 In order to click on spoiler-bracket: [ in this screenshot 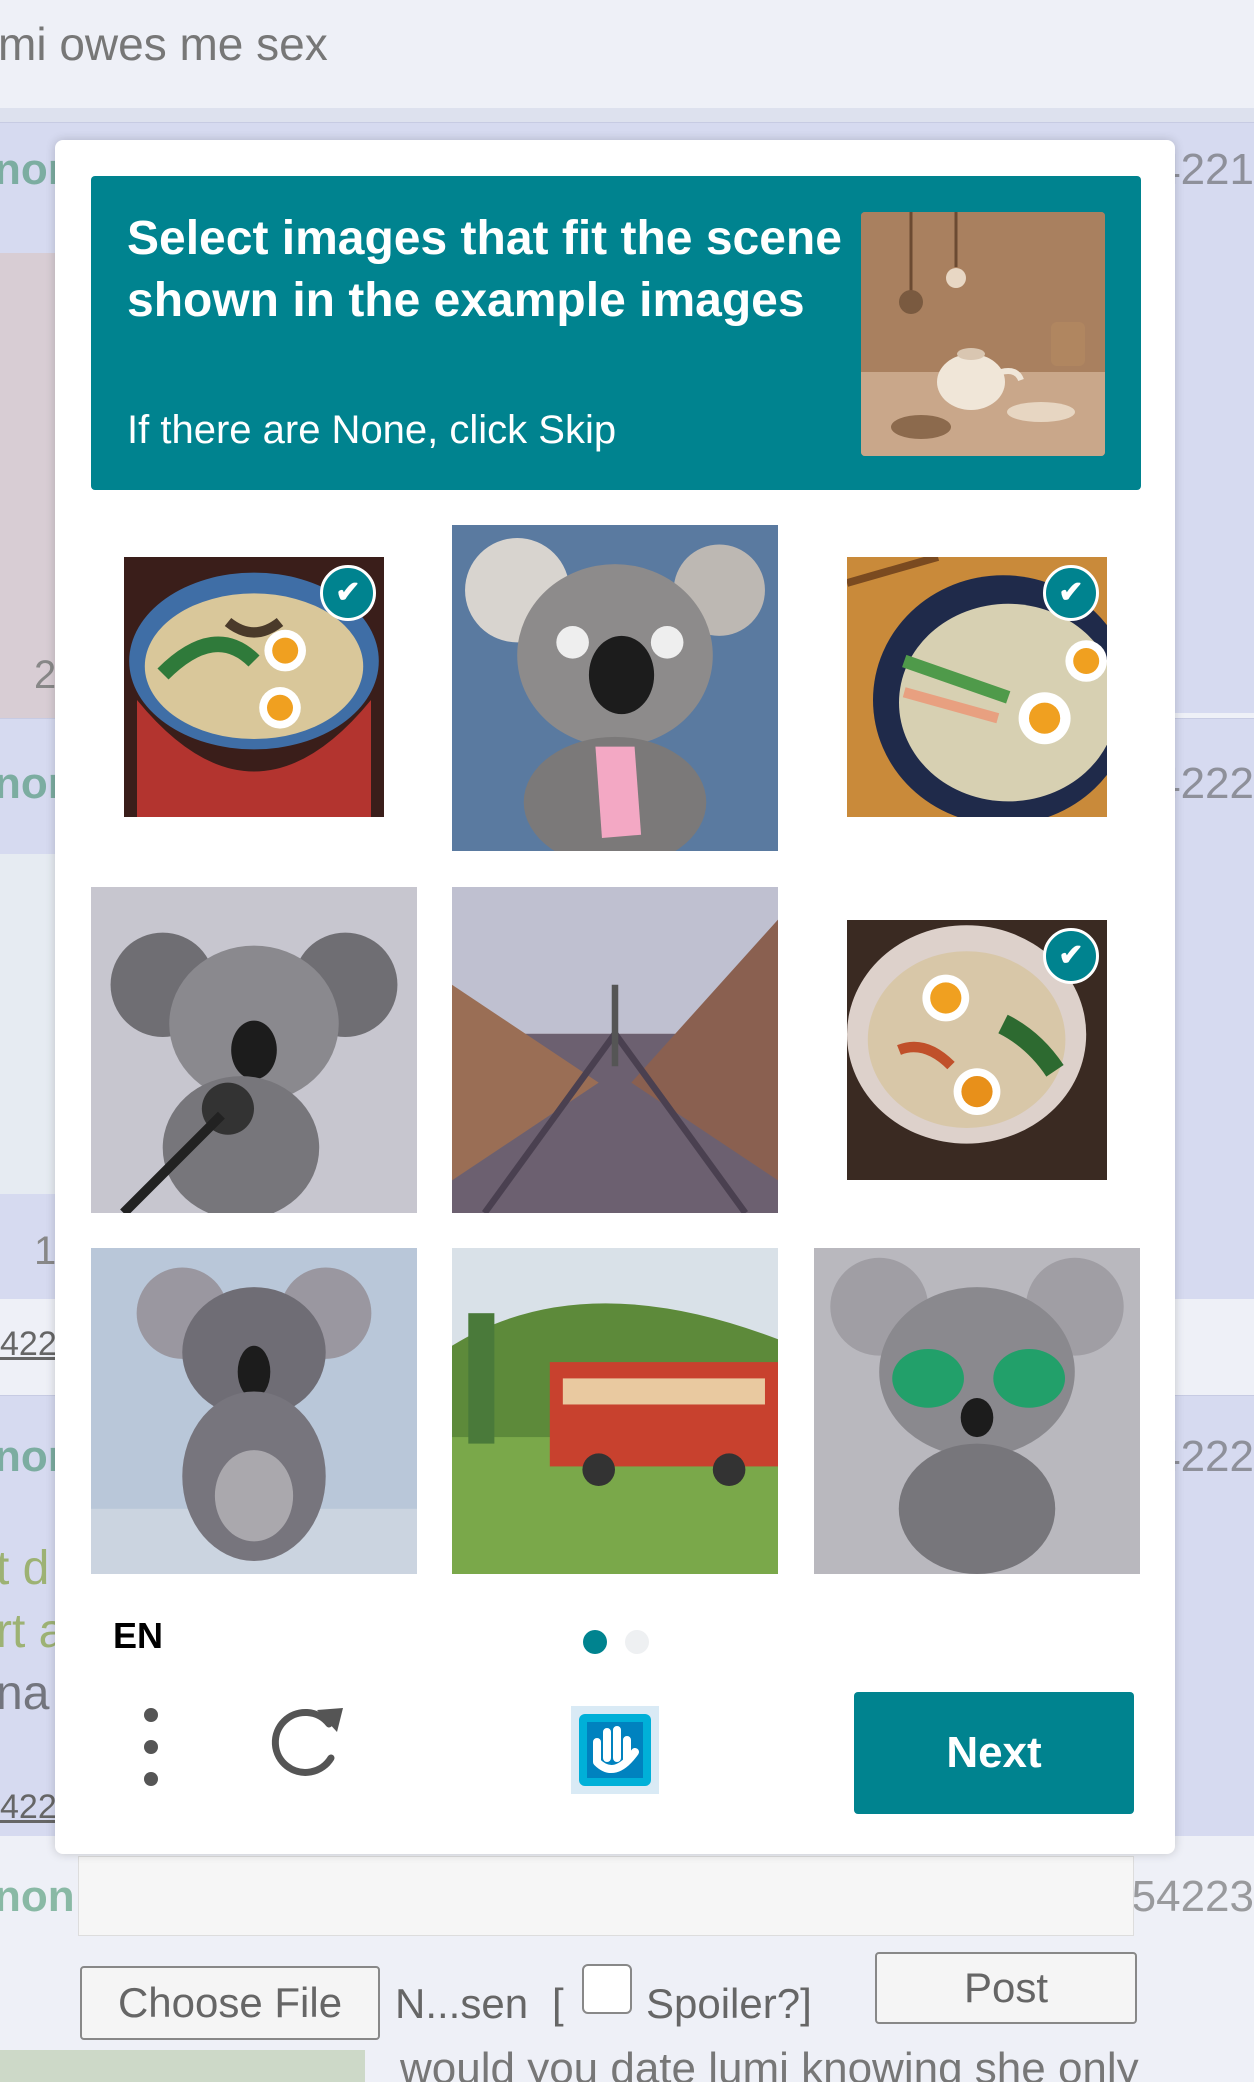, I will do `click(558, 2003)`.